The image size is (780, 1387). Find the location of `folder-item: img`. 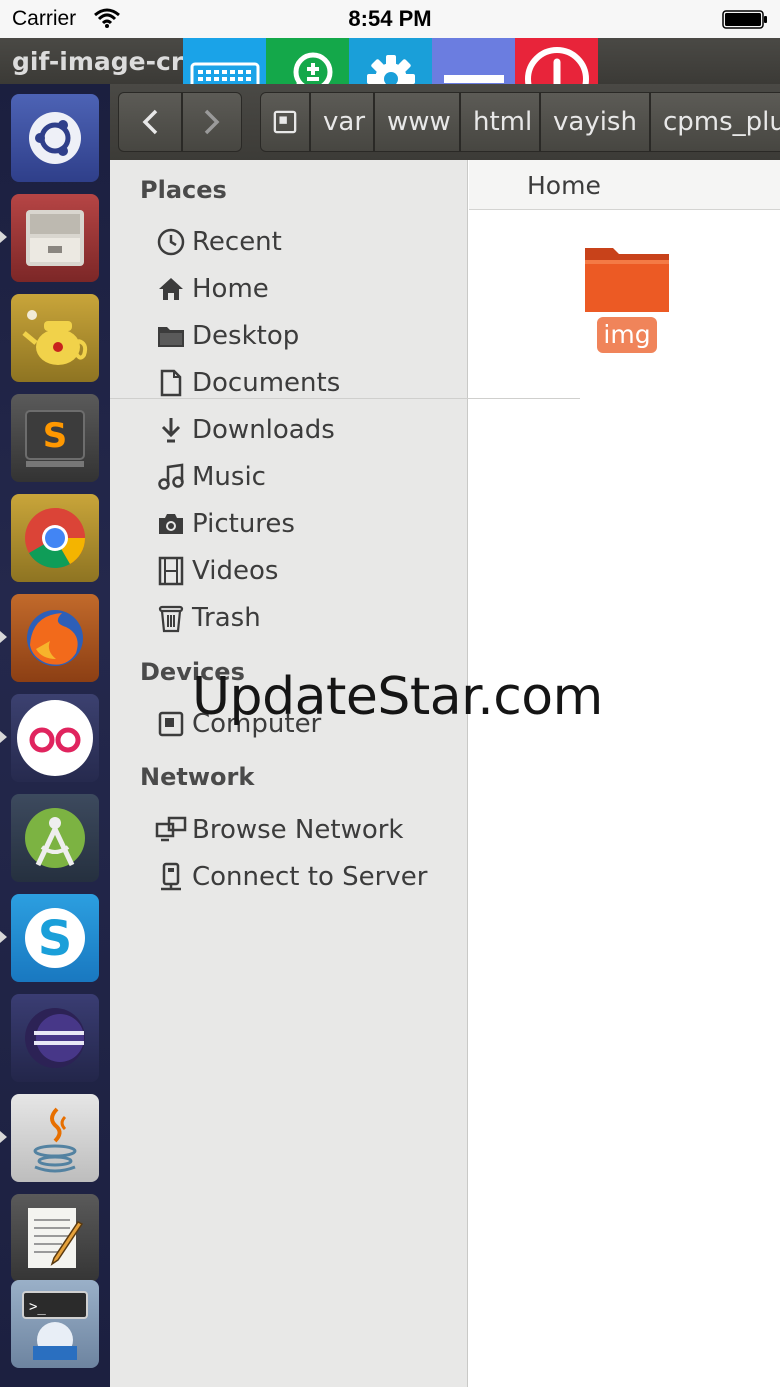

folder-item: img is located at coordinates (627, 322).